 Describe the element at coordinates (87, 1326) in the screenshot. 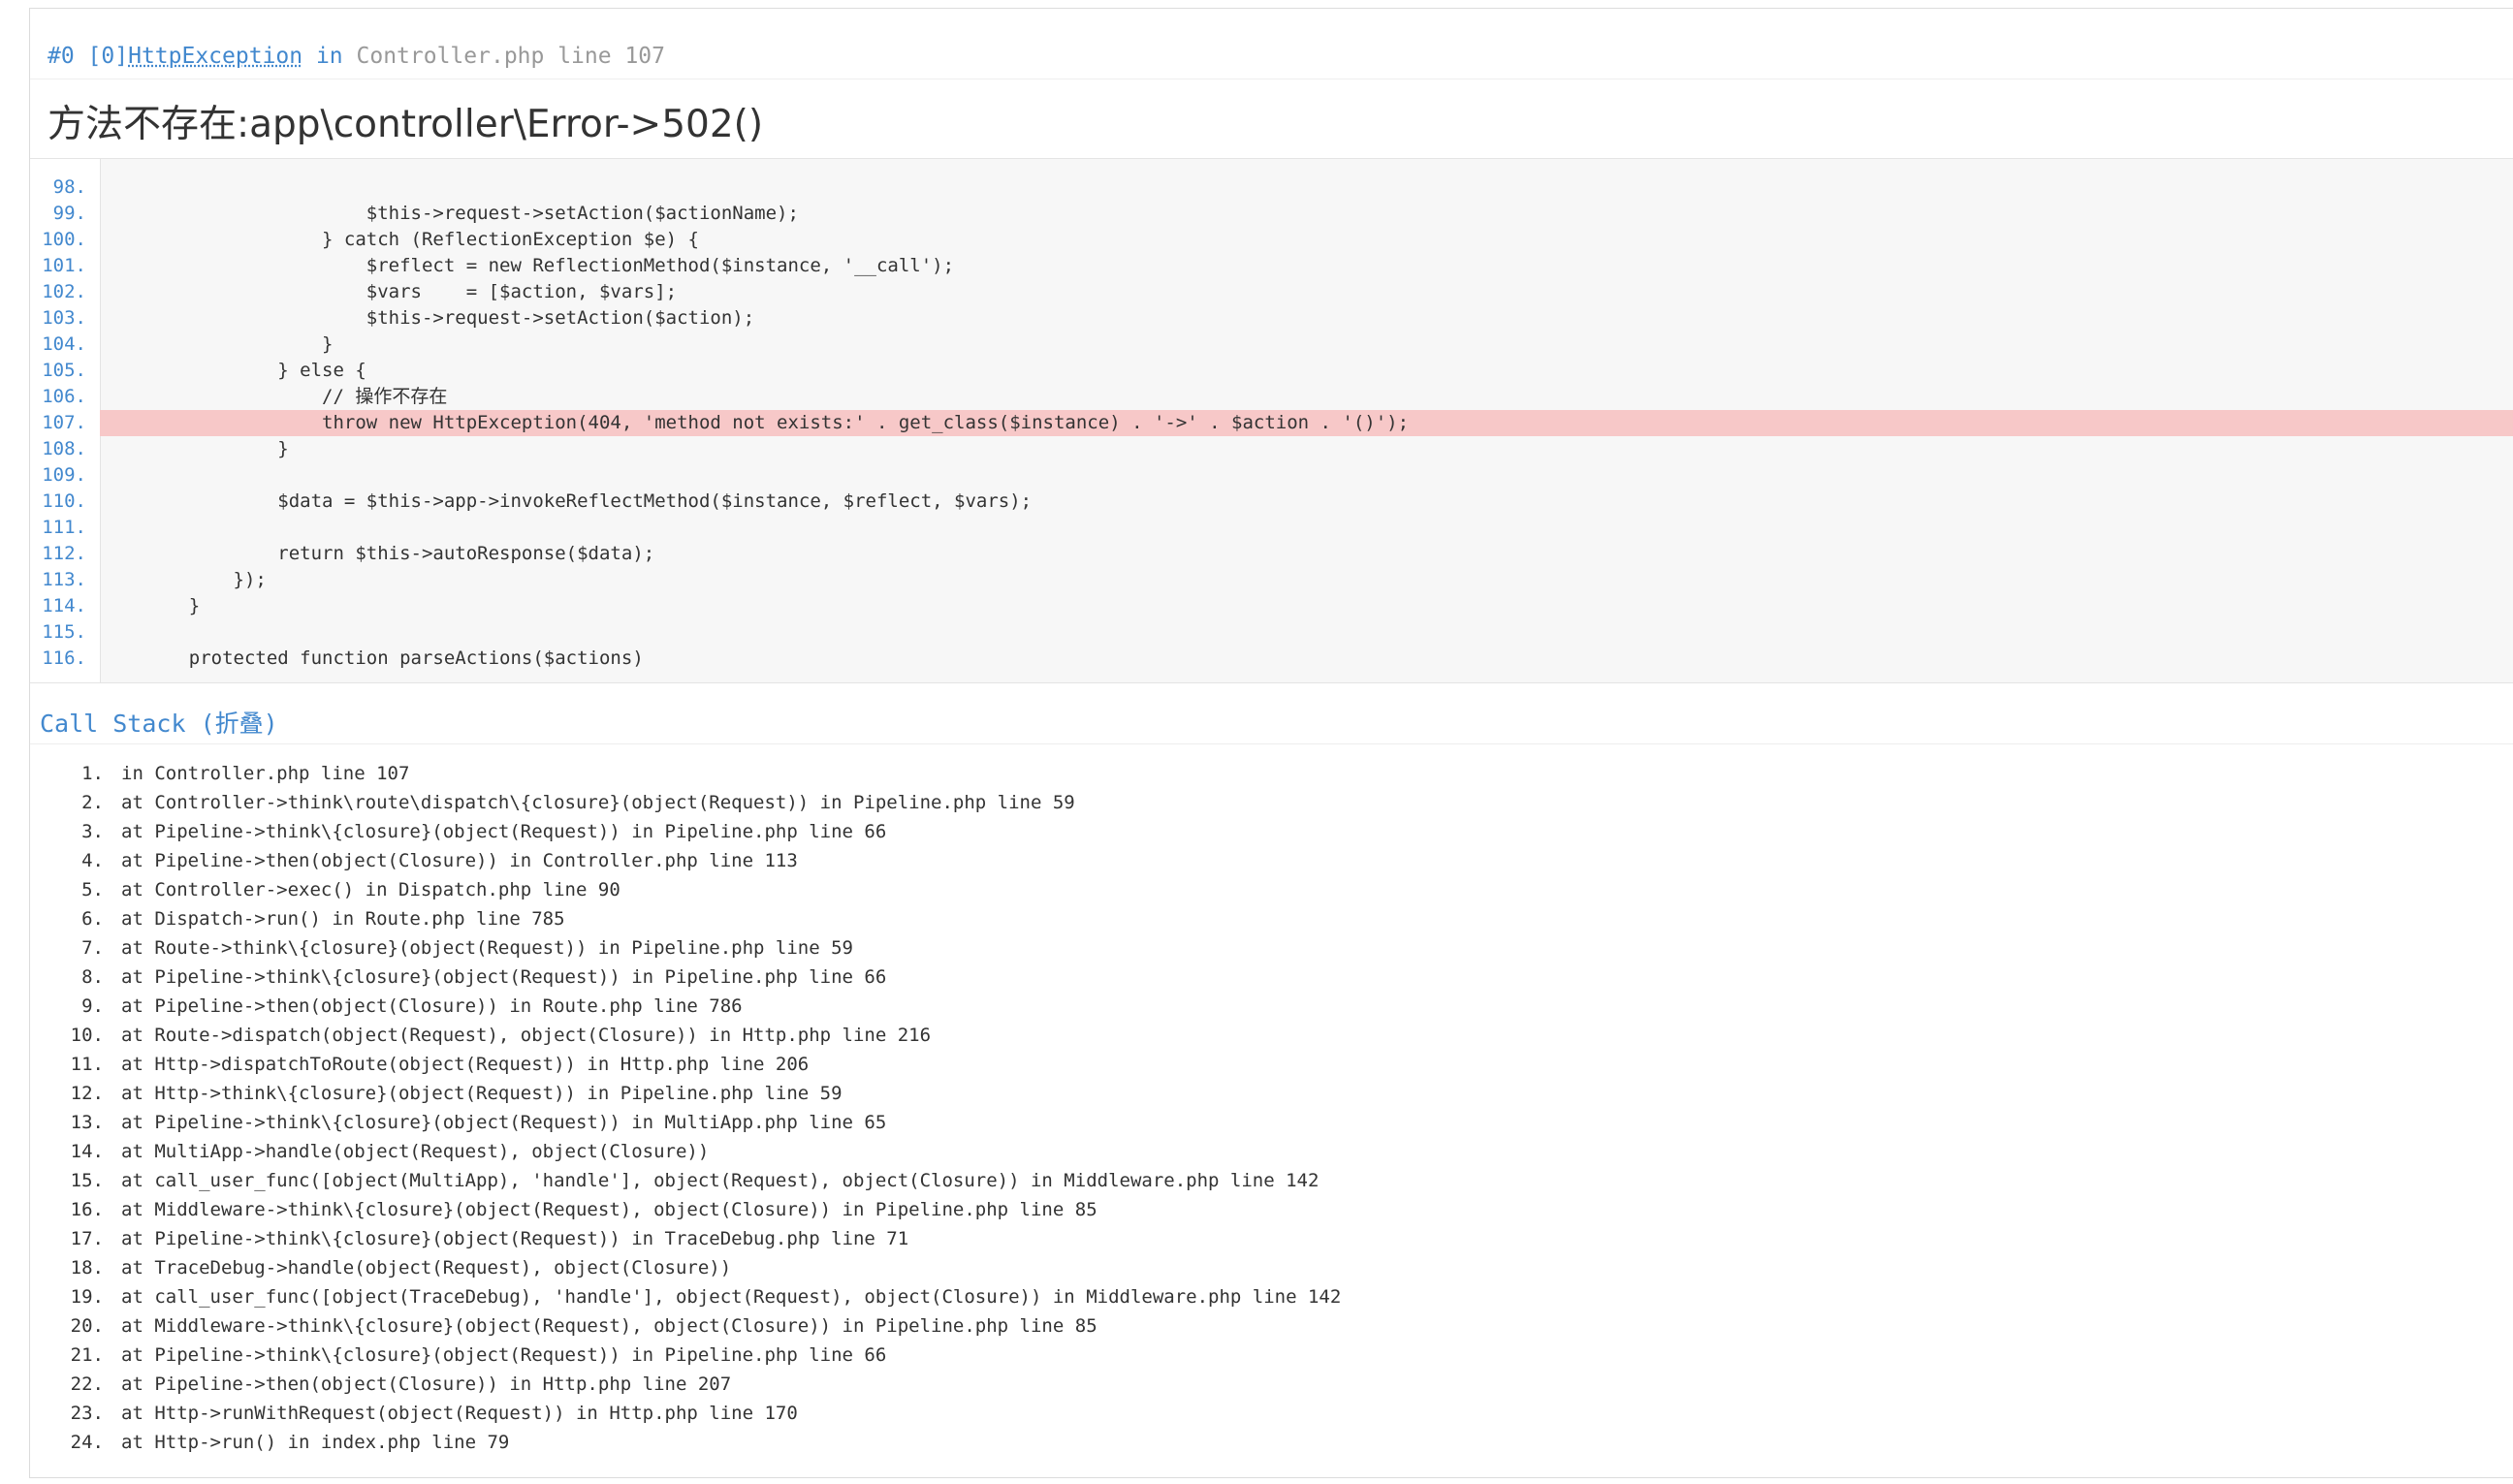

I see `stack-frame-number: 20.` at that location.